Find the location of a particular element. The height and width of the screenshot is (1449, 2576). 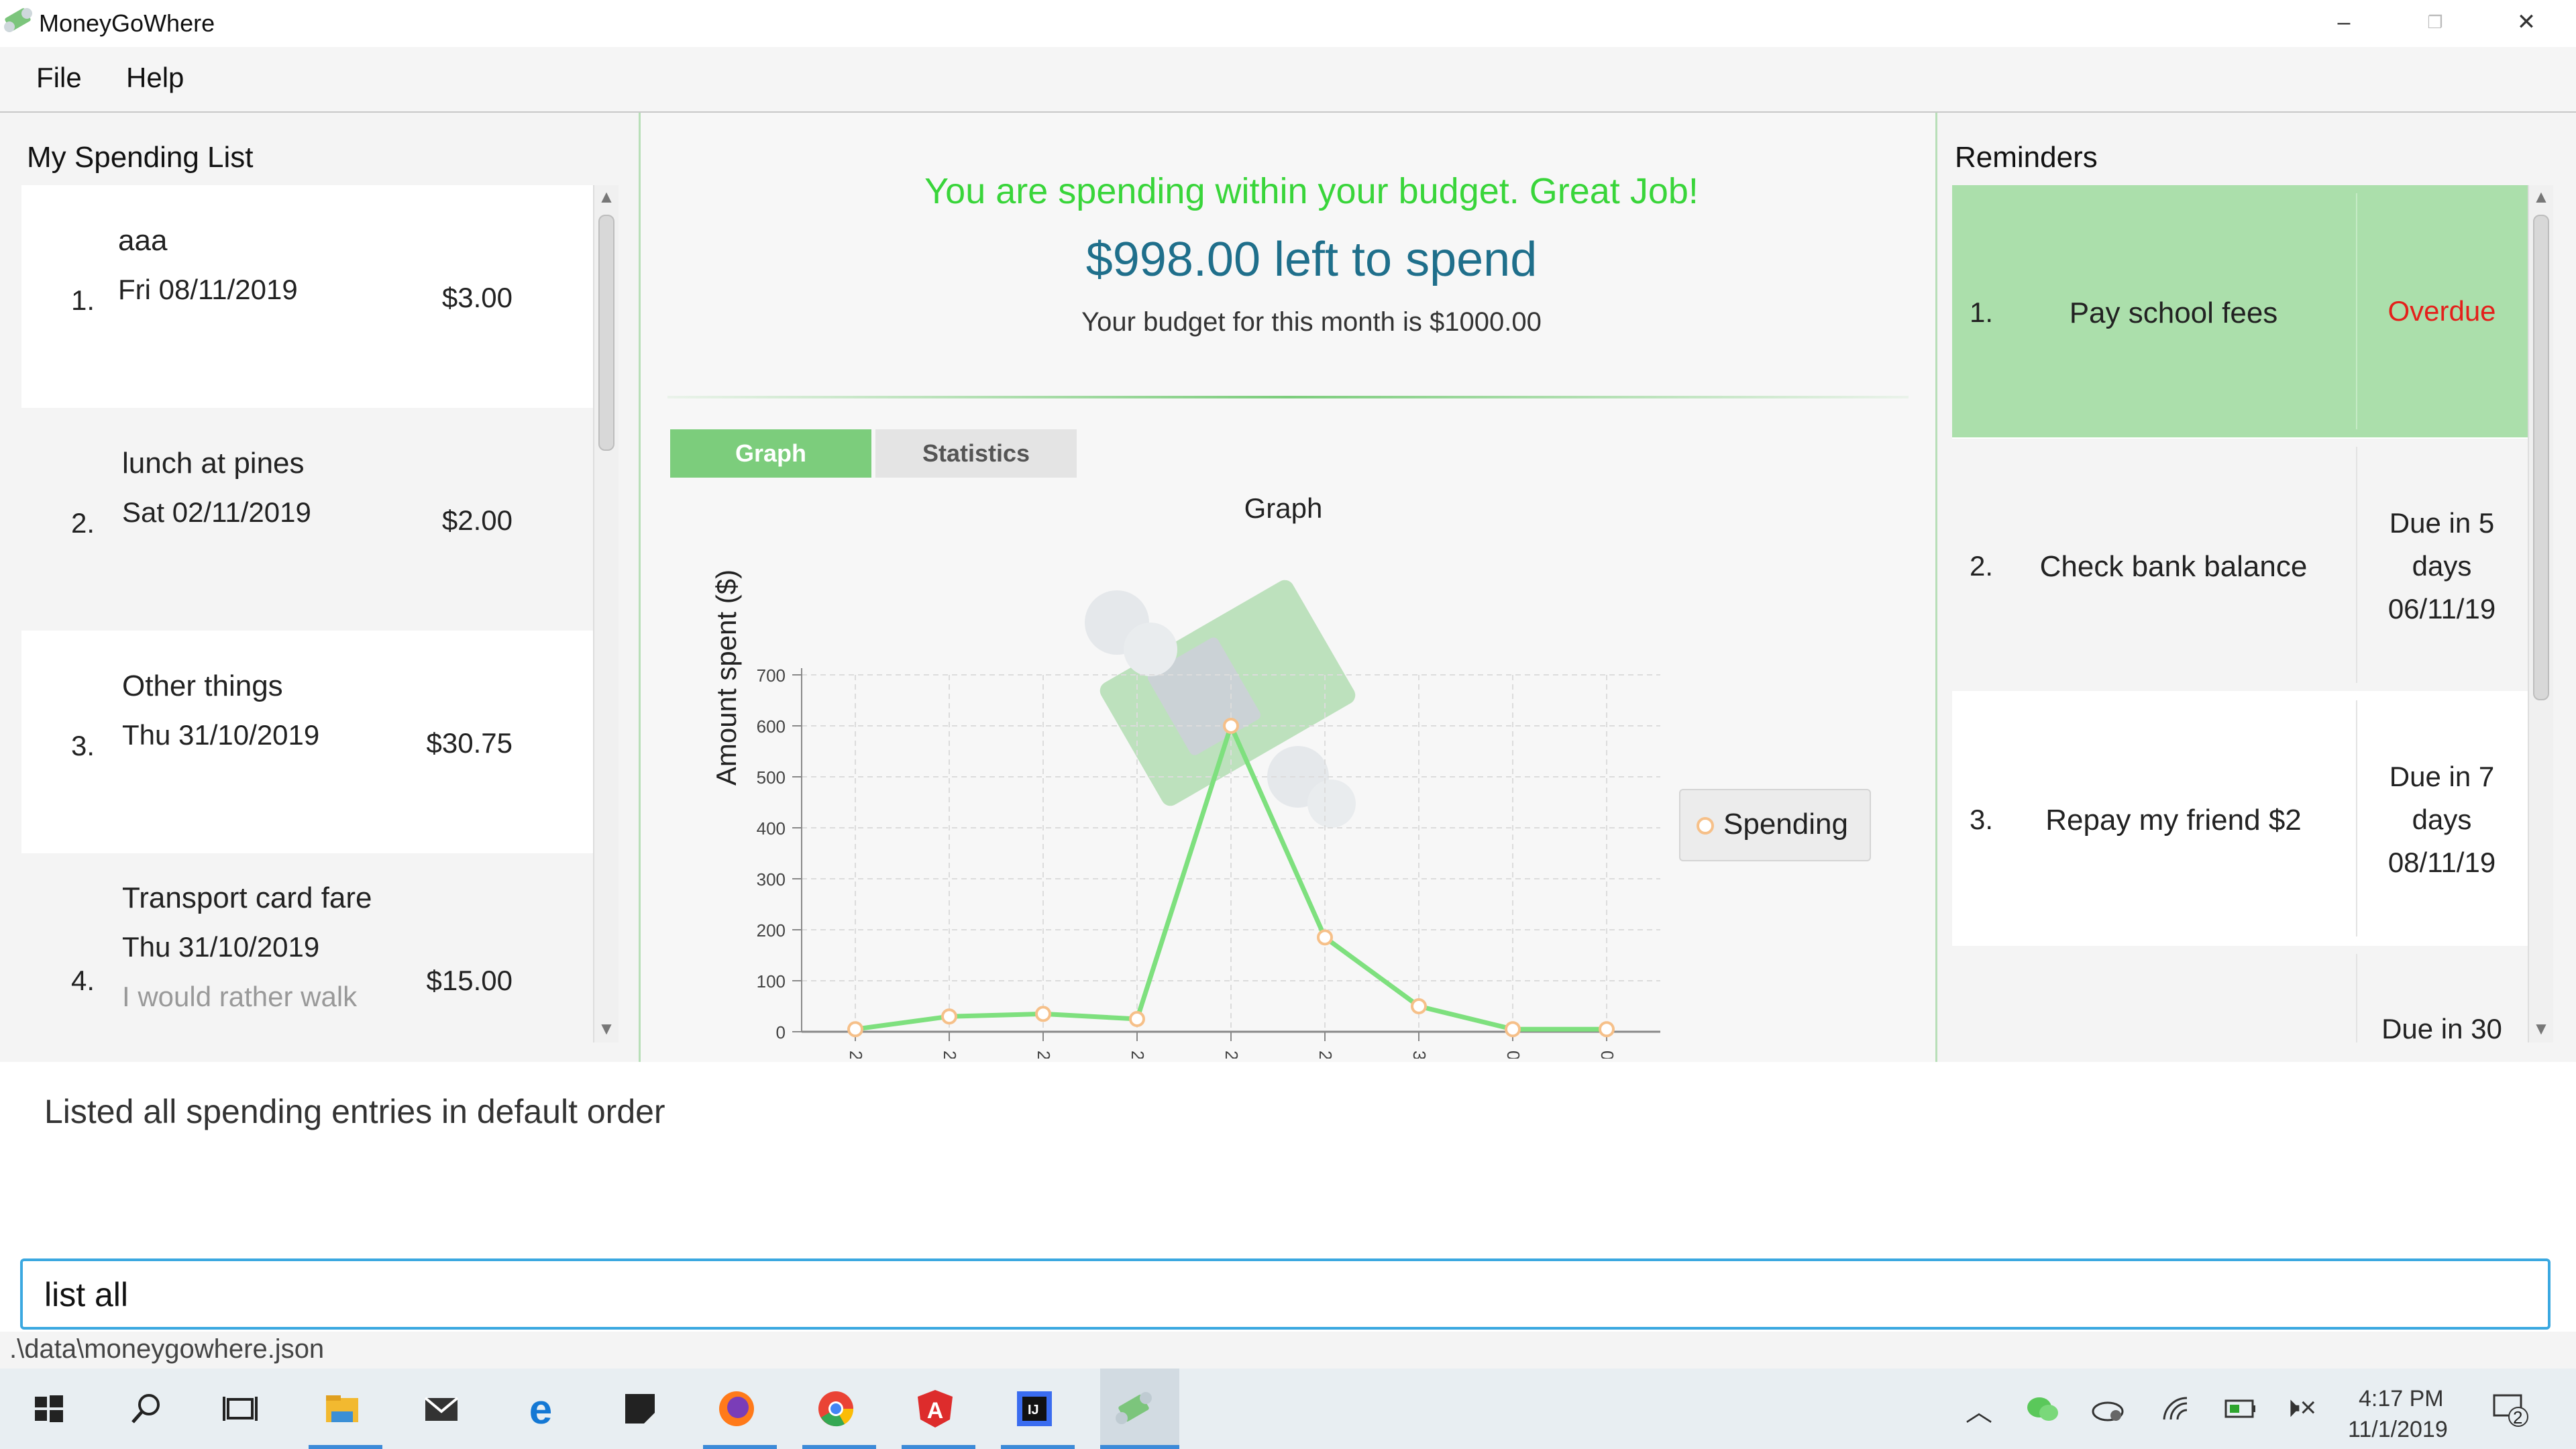

spending-card: 3. Other things Thu 31/10/2019 $30.75 is located at coordinates (307, 742).